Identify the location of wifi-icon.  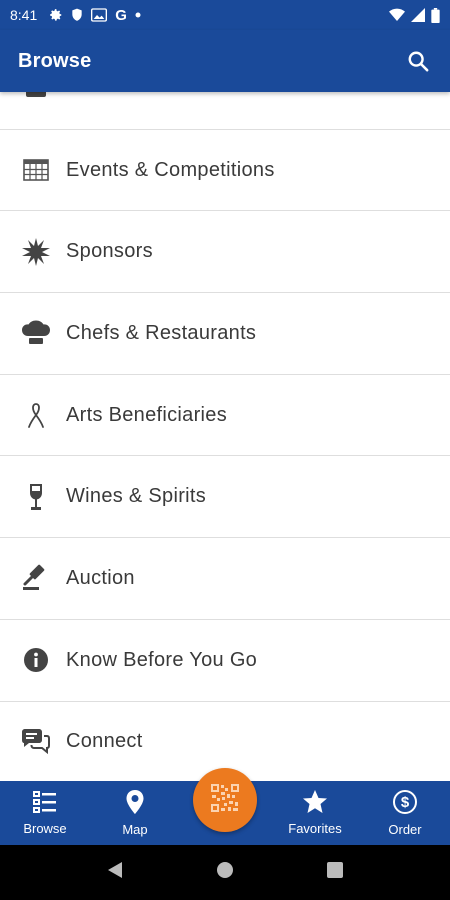
(397, 15).